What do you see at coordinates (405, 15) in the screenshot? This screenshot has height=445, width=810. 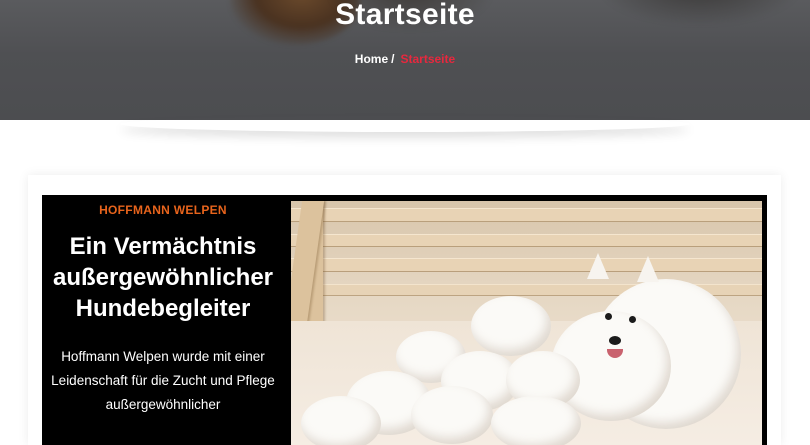 I see `page-title: Startseite` at bounding box center [405, 15].